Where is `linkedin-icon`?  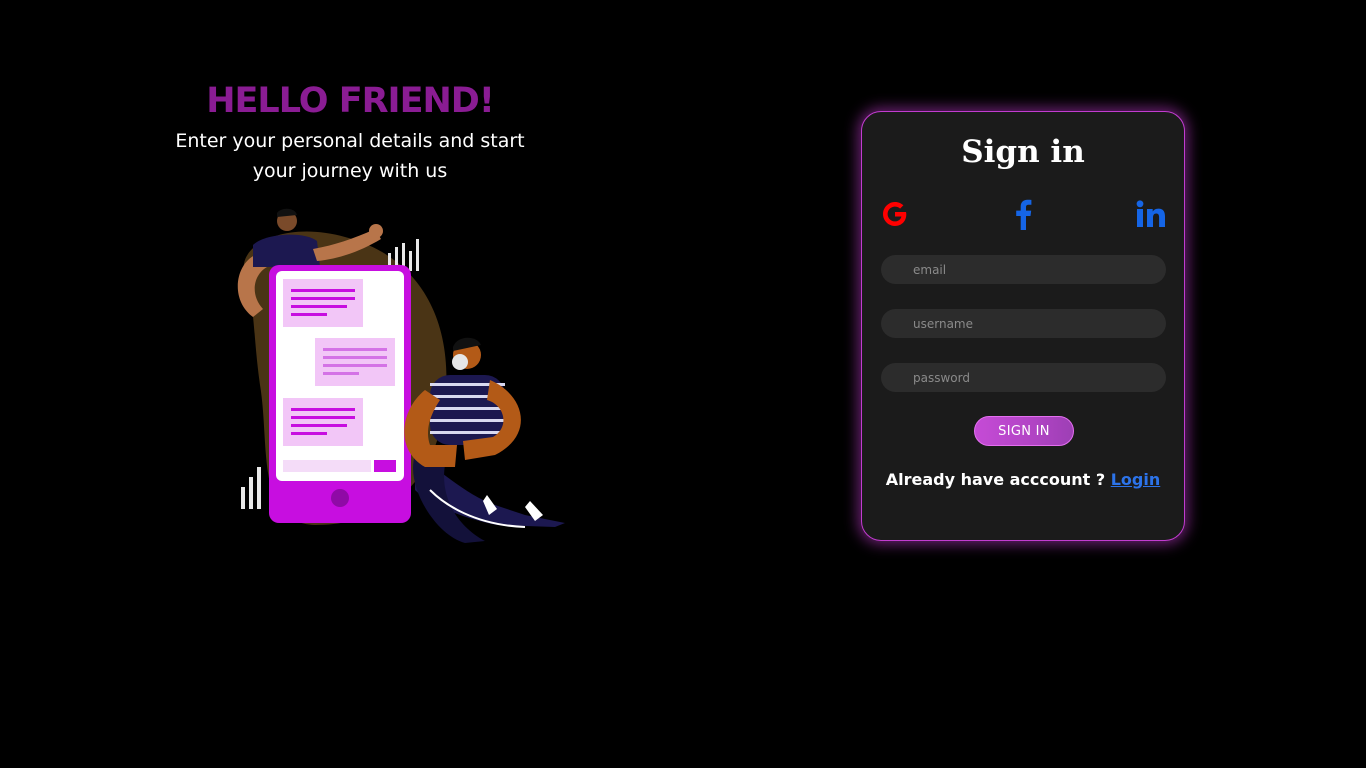
linkedin-icon is located at coordinates (1151, 214).